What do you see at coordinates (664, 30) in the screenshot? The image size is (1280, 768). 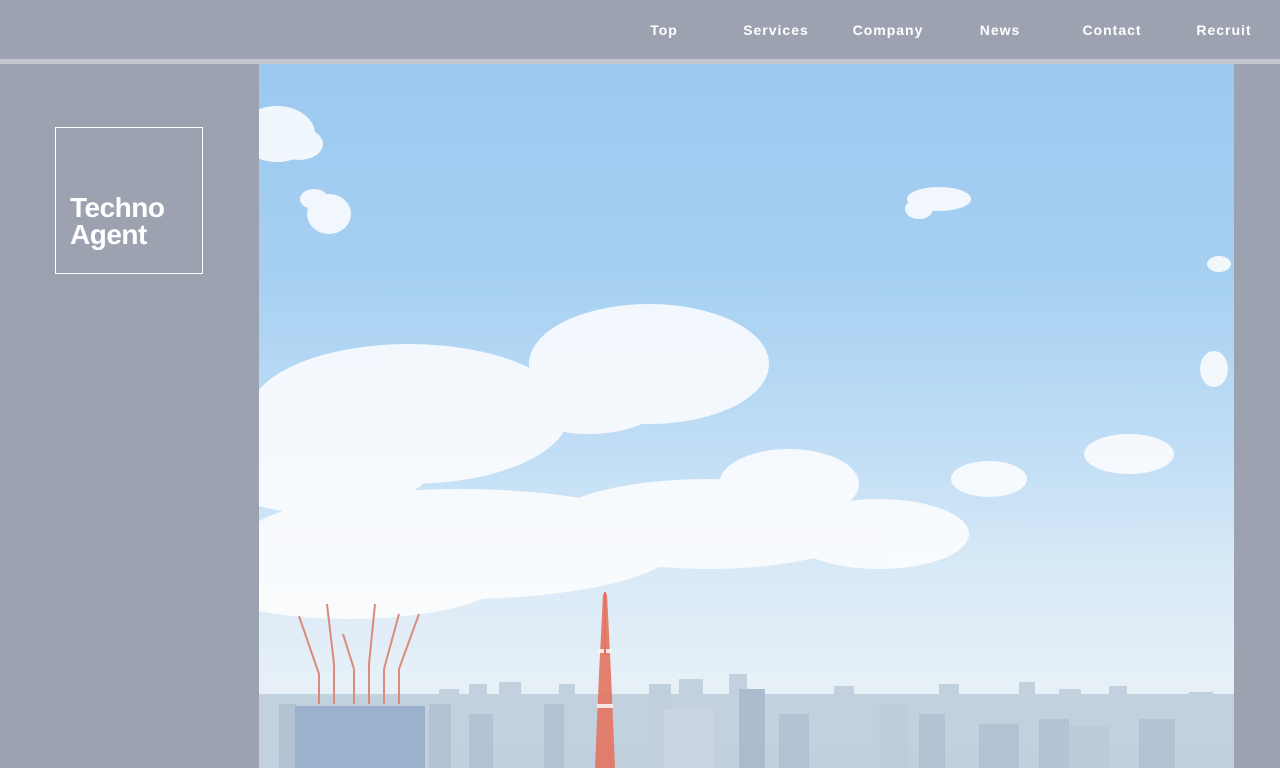 I see `nav-top: Top` at bounding box center [664, 30].